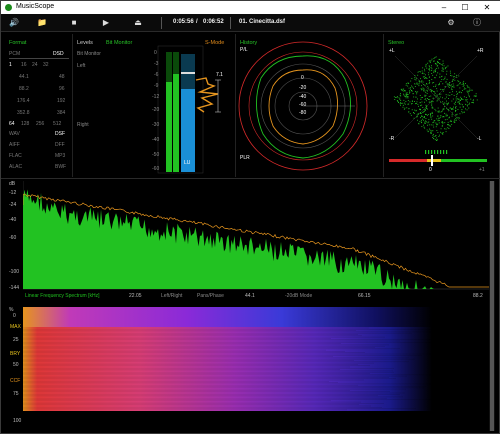 The image size is (500, 434). Describe the element at coordinates (62, 296) in the screenshot. I see `spectrum-title: Linear Frequency Spectrum [kHz]` at that location.